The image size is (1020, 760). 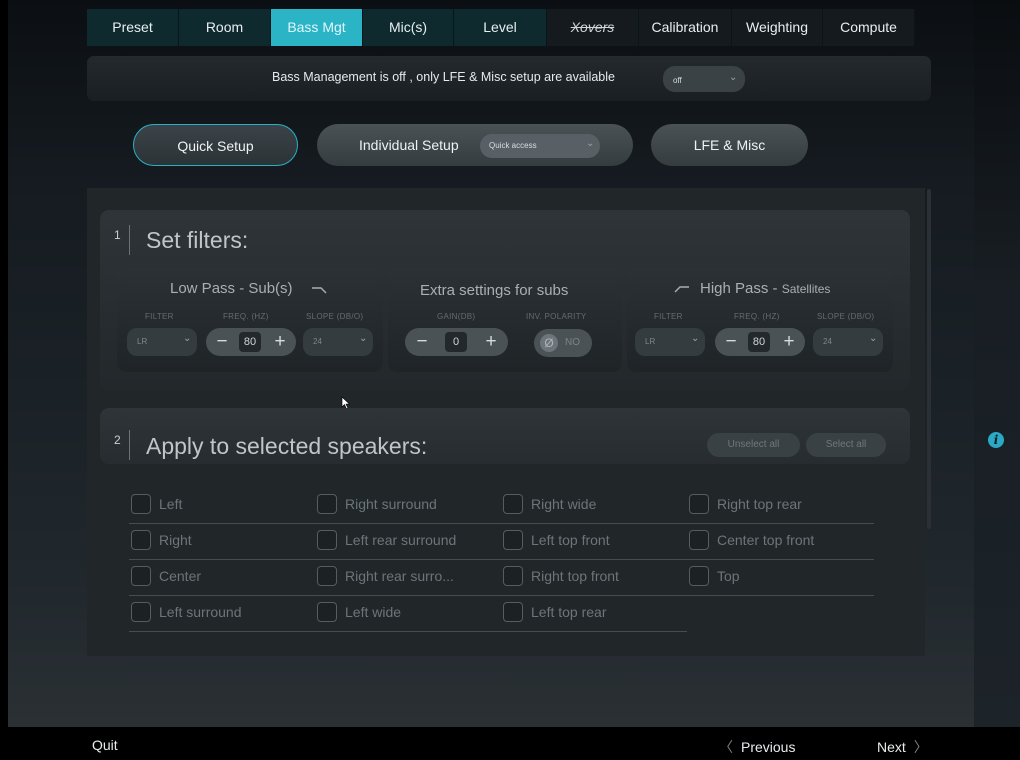 I want to click on low-pass-title: Low Pass - Sub(s), so click(x=231, y=288).